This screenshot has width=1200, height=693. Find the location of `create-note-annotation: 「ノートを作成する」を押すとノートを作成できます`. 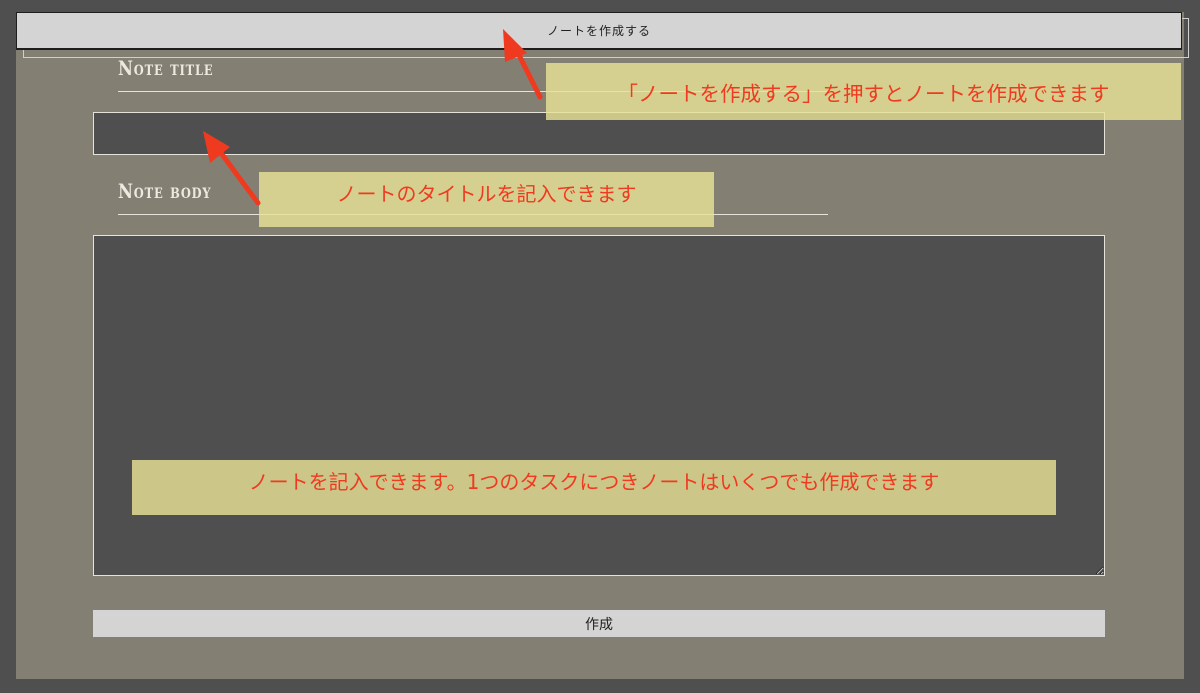

create-note-annotation: 「ノートを作成する」を押すとノートを作成できます is located at coordinates (863, 91).